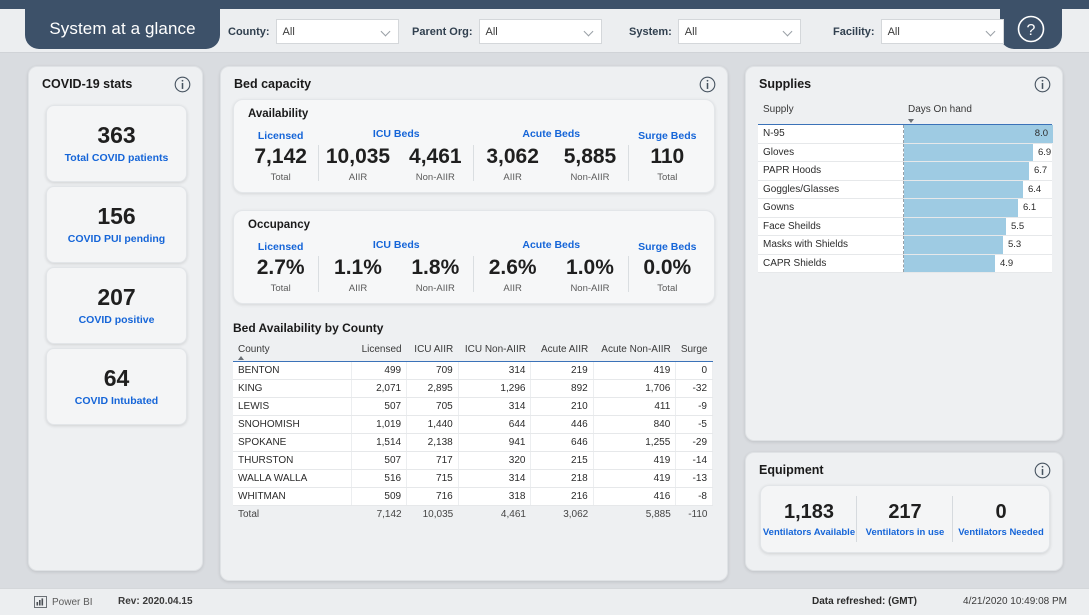 The height and width of the screenshot is (615, 1089). I want to click on supply-row: Gowns 6.1, so click(905, 208).